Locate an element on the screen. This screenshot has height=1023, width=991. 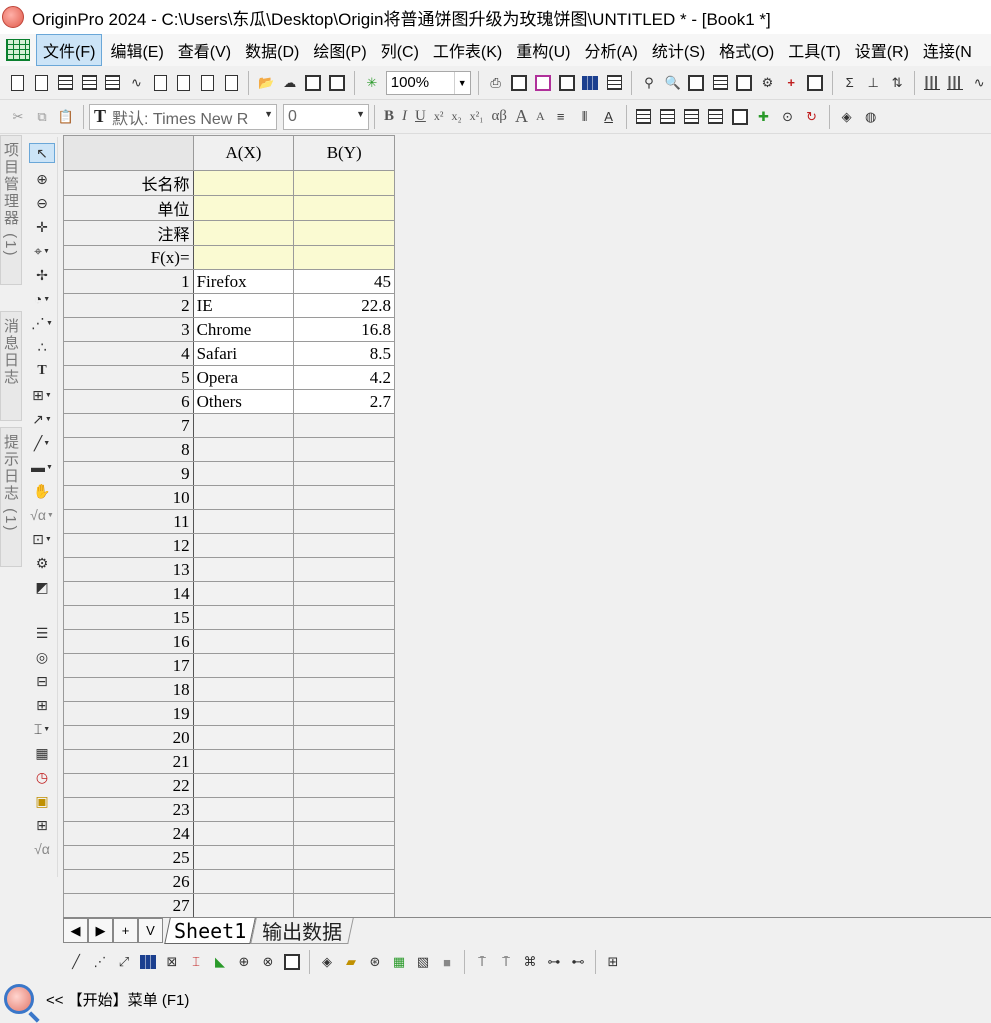
meta-label-long-name: 长名称 is located at coordinates (128, 183).